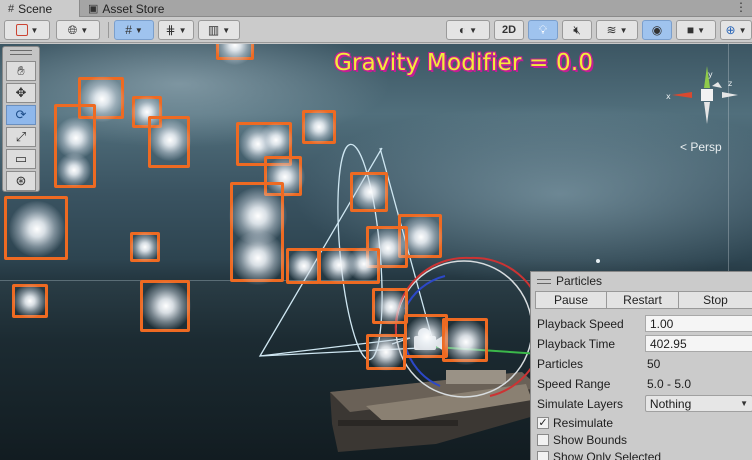  What do you see at coordinates (93, 9) in the screenshot?
I see `shopping-bag-icon: ▣` at bounding box center [93, 9].